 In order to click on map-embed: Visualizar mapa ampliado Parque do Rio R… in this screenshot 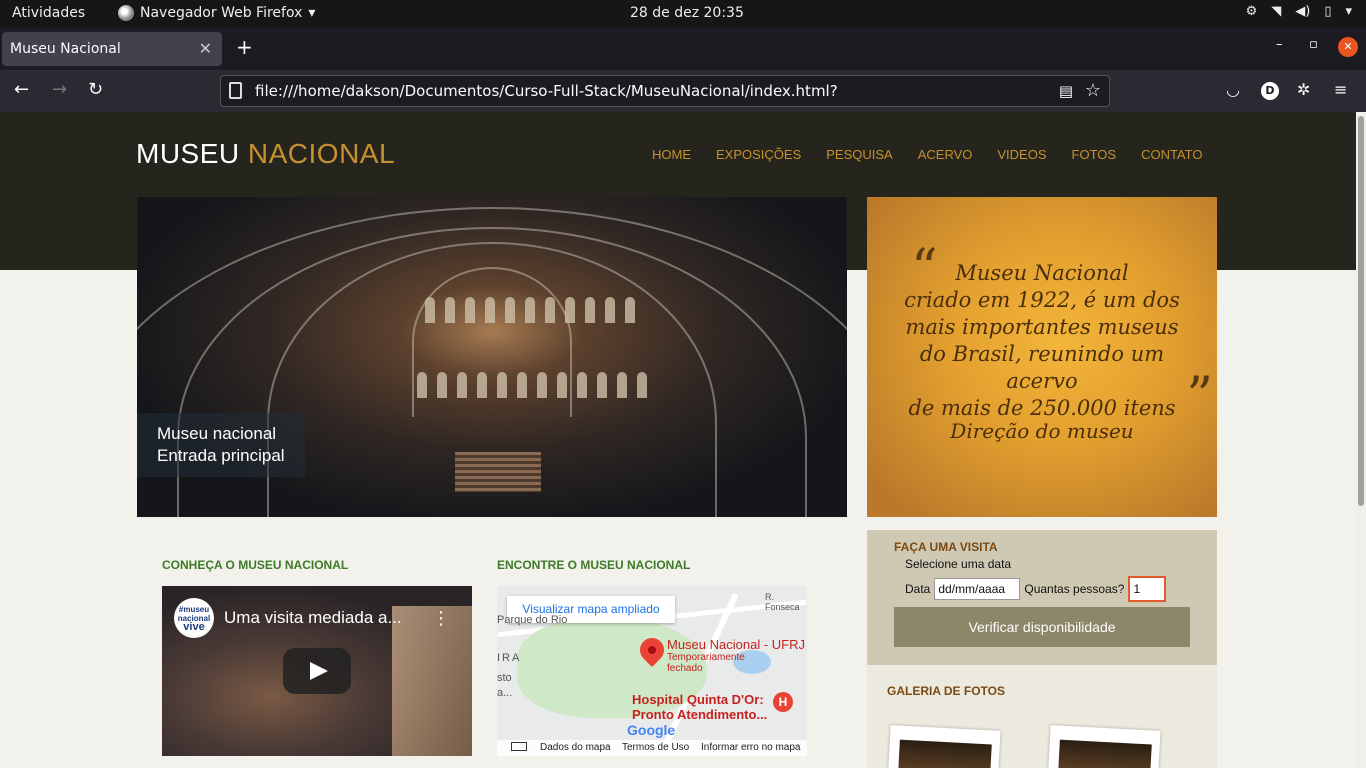, I will do `click(652, 671)`.